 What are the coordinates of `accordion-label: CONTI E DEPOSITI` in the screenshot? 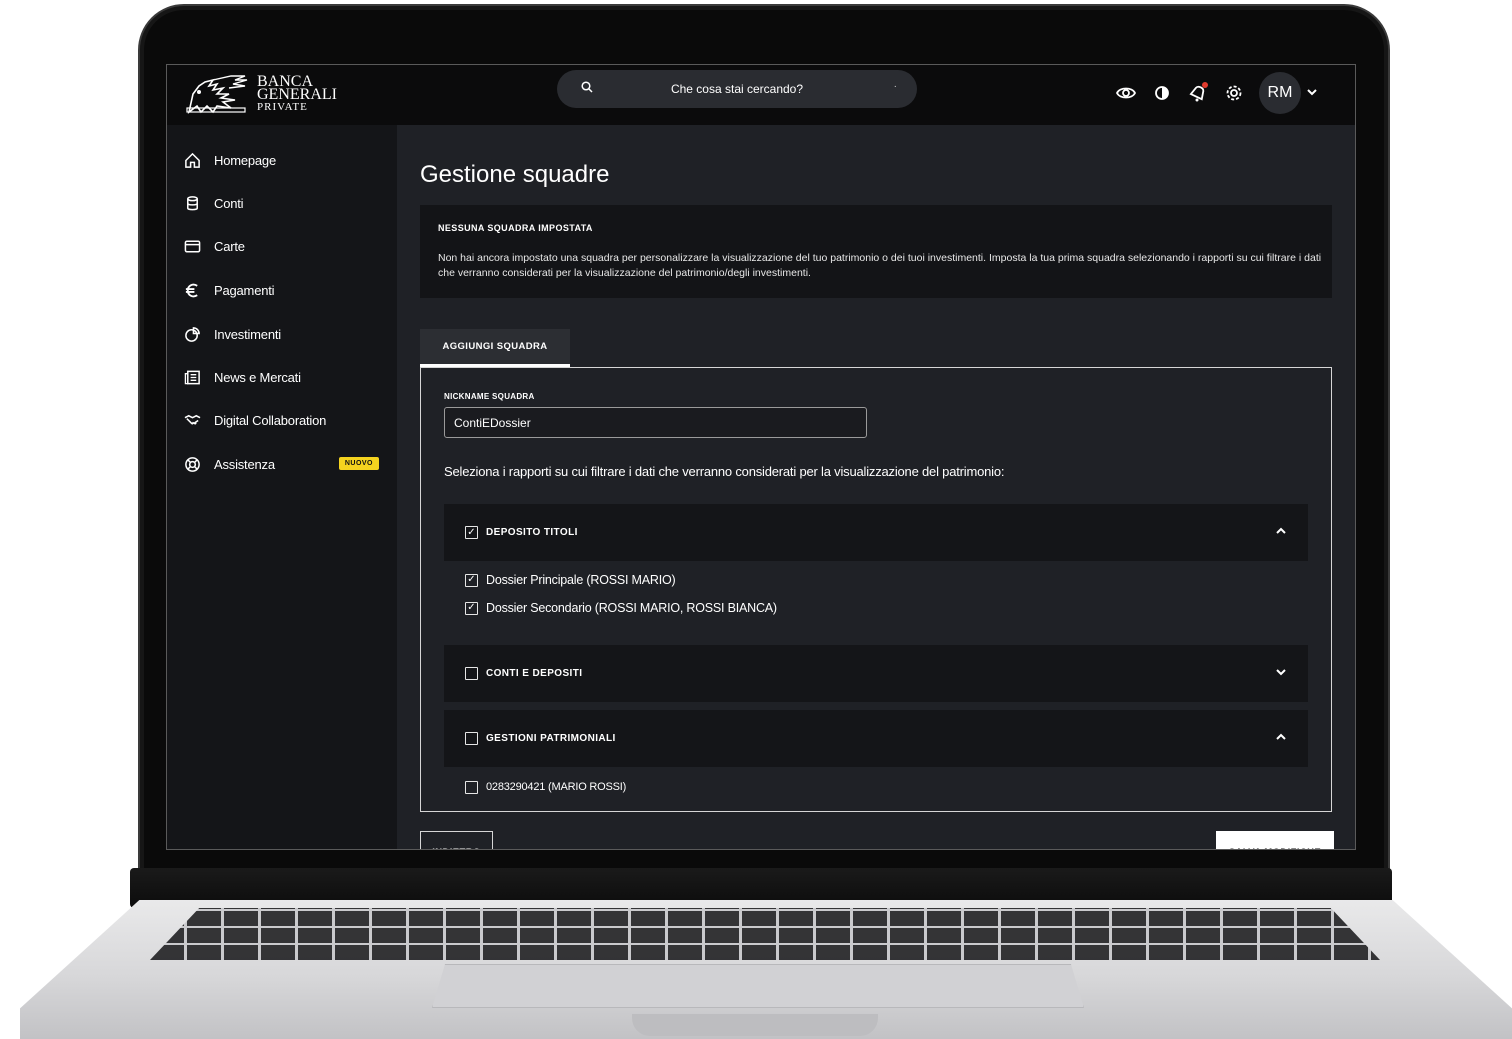 It's located at (534, 673).